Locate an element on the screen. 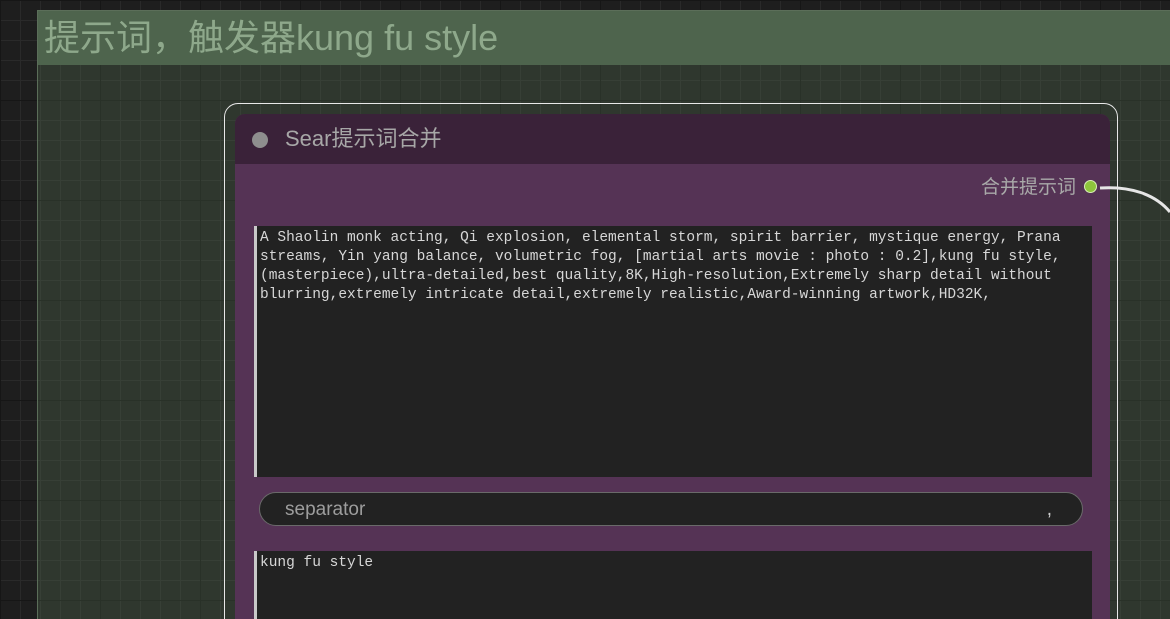  output-link-wire is located at coordinates (1134, 199).